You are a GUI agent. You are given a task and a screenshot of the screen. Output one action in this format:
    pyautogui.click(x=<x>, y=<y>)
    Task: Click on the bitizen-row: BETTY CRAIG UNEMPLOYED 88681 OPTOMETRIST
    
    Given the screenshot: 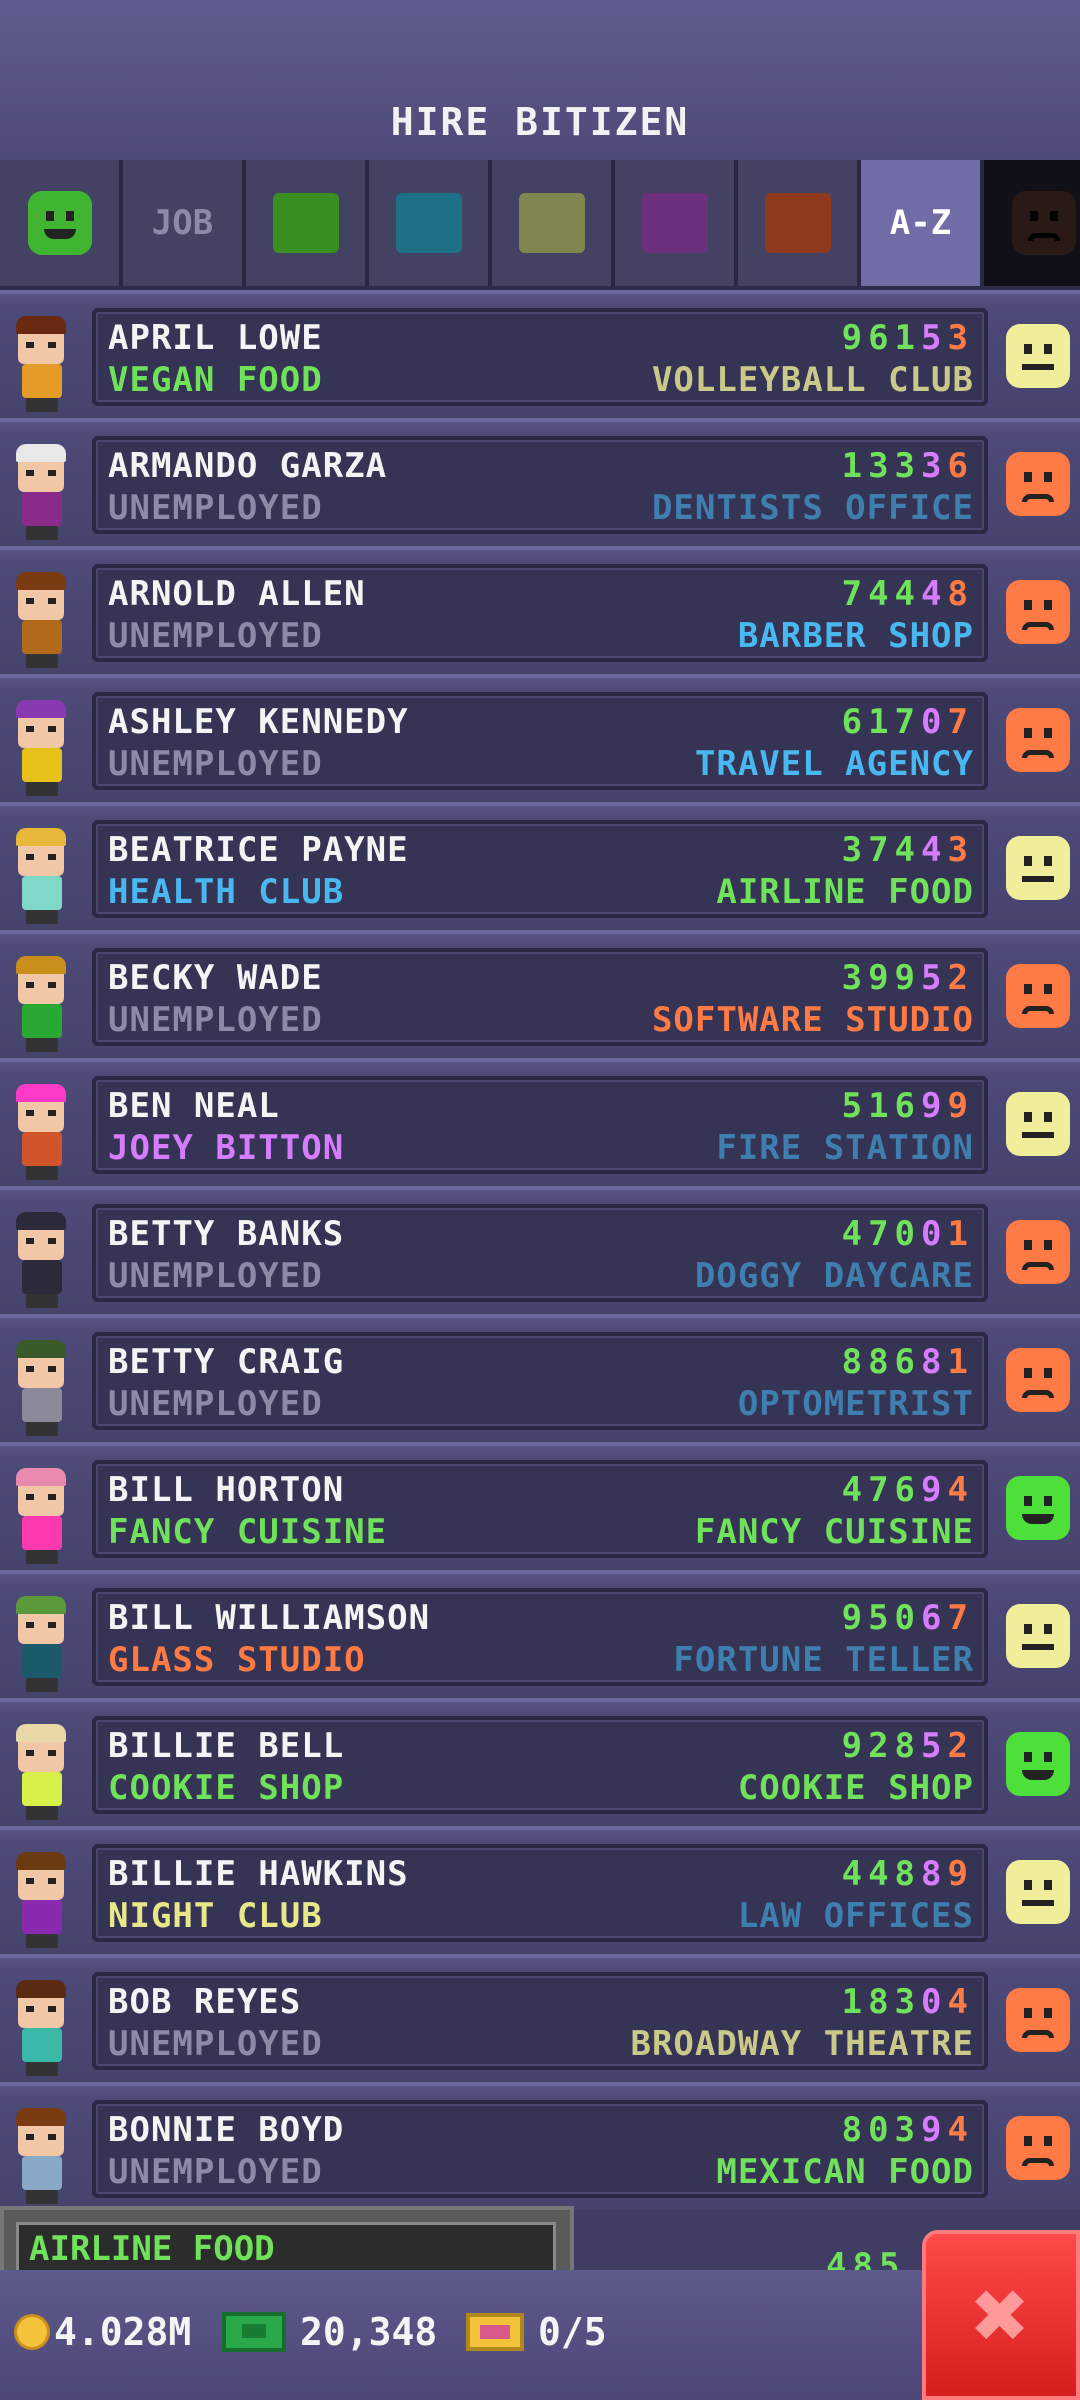 What is the action you would take?
    pyautogui.click(x=540, y=1378)
    